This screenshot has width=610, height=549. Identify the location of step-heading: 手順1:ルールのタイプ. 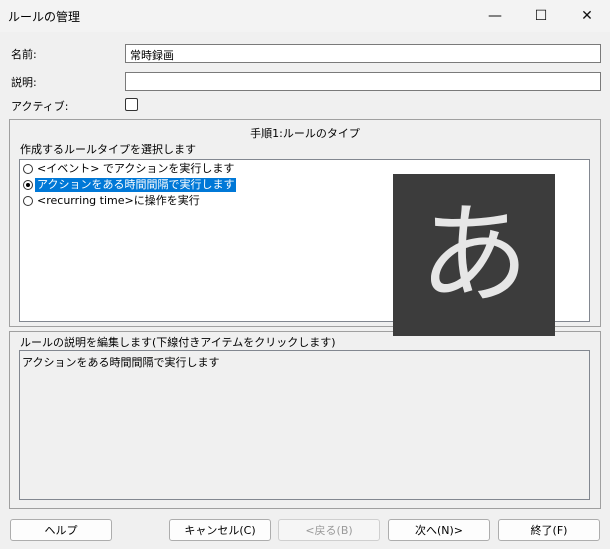
(305, 133).